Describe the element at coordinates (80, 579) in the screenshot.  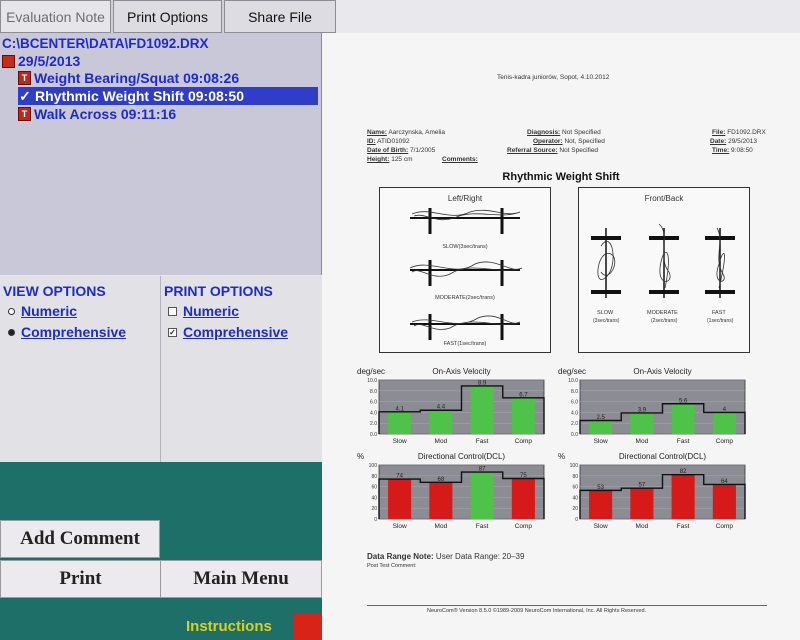
I see `print-button: Print` at that location.